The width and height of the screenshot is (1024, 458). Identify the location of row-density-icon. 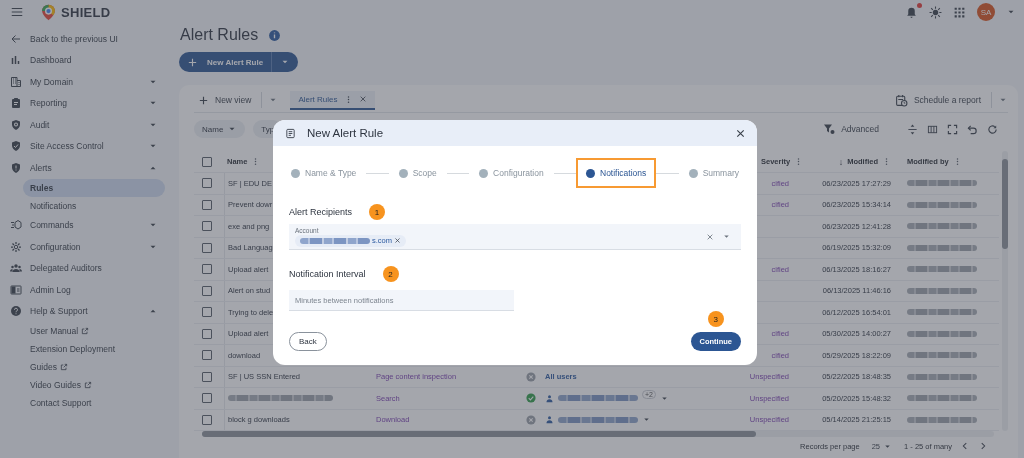
(912, 129).